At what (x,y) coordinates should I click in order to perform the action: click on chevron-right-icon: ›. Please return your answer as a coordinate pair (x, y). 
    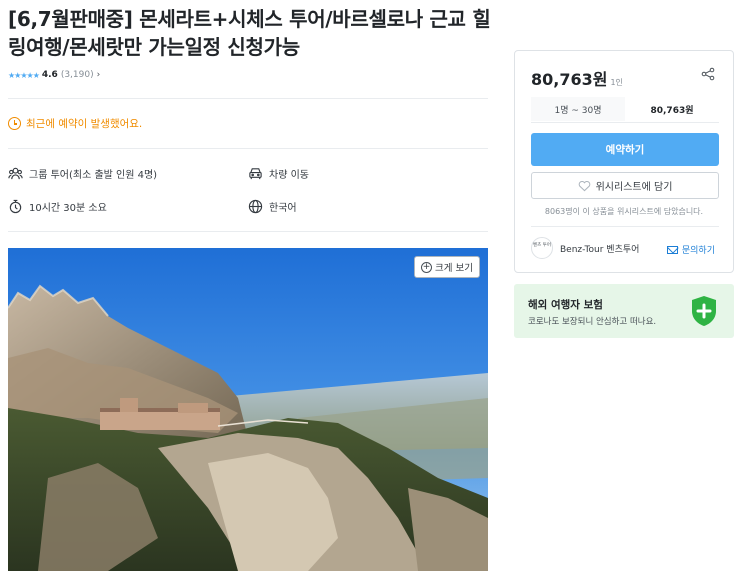
    Looking at the image, I should click on (98, 75).